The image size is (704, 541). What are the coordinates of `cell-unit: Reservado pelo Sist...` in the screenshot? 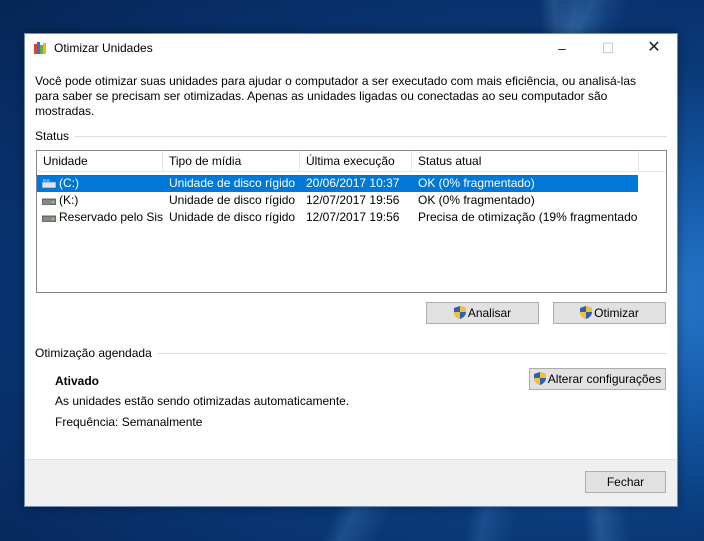 It's located at (111, 217).